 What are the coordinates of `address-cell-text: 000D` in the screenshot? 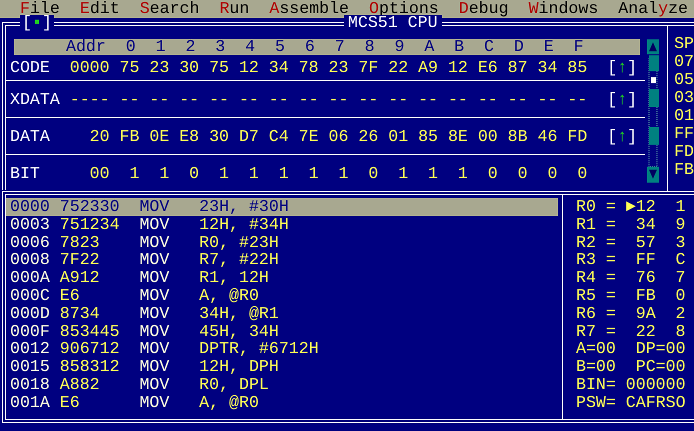 It's located at (30, 313).